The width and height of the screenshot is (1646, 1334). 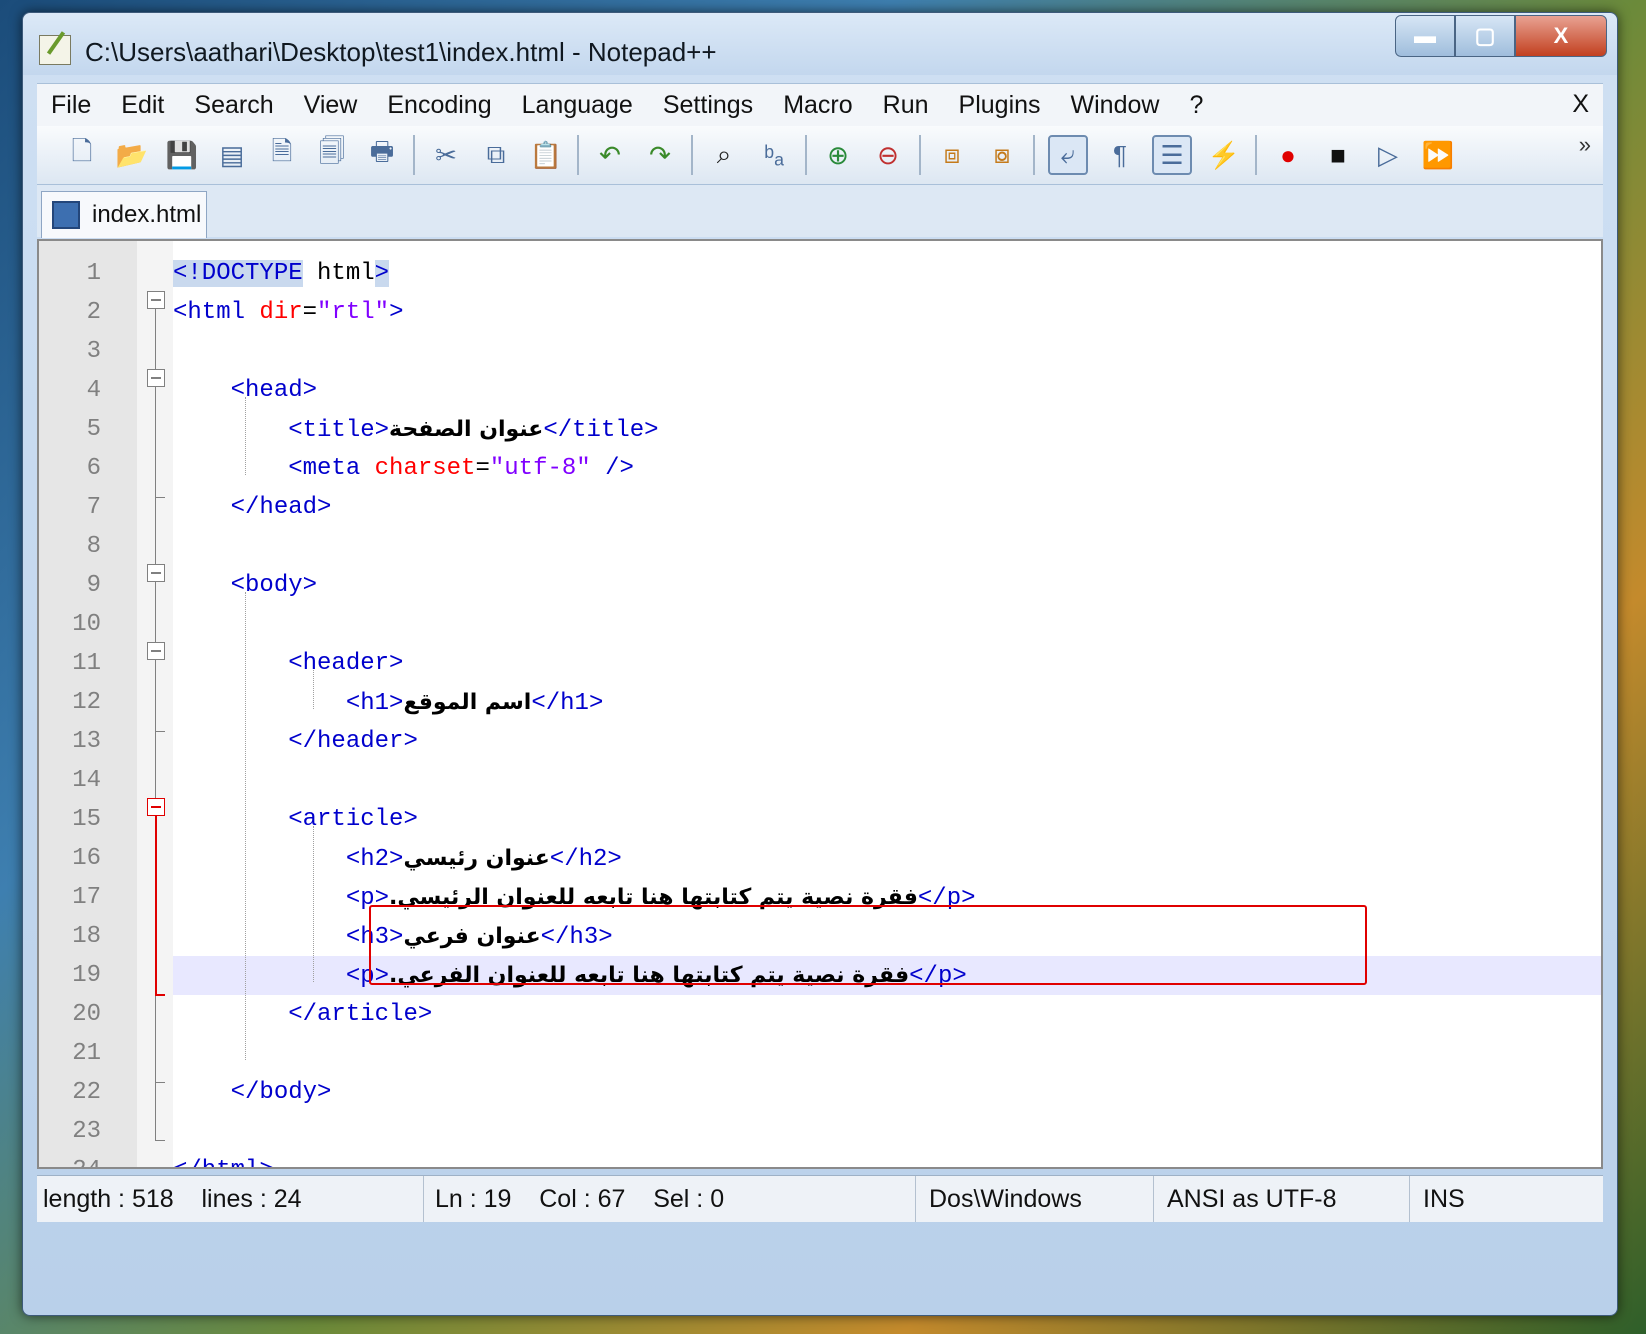 I want to click on cut-icon: ✂, so click(x=446, y=155).